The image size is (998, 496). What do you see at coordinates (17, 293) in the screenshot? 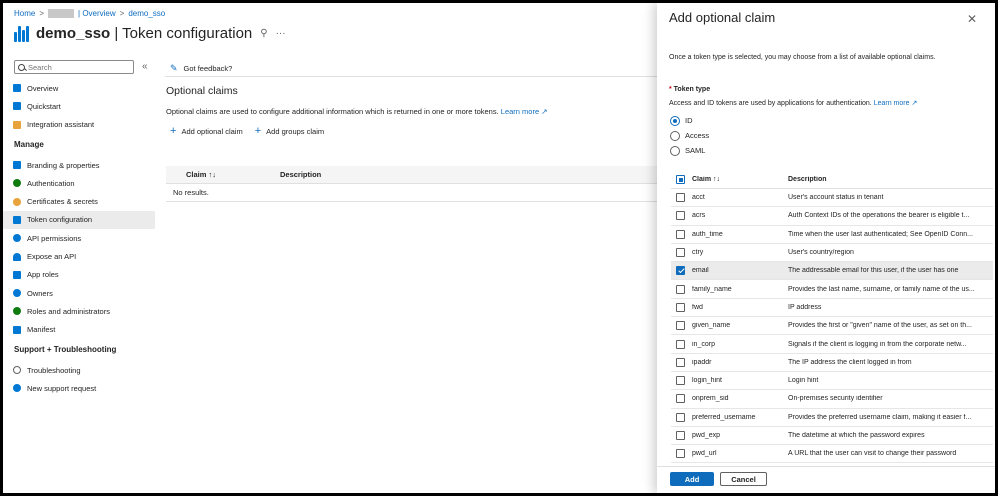
I see `owners-icon` at bounding box center [17, 293].